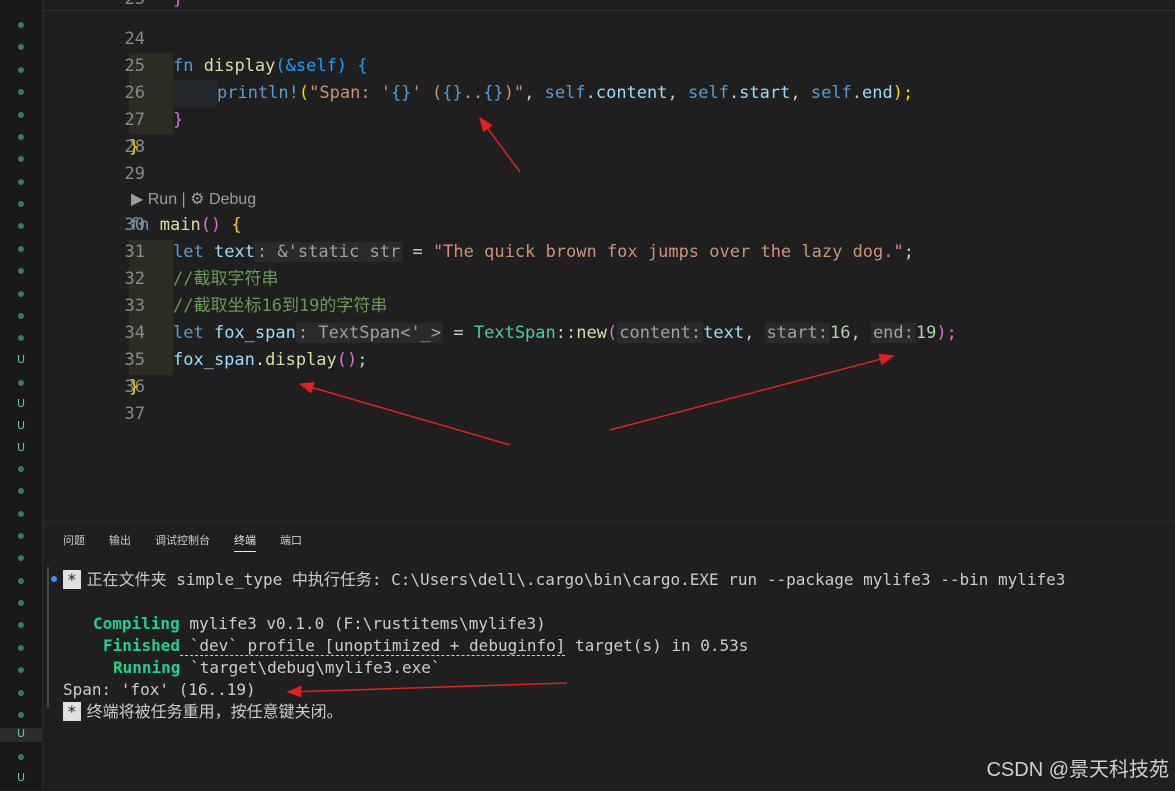 The height and width of the screenshot is (791, 1175). Describe the element at coordinates (245, 542) in the screenshot. I see `tab-terminal: 终端` at that location.